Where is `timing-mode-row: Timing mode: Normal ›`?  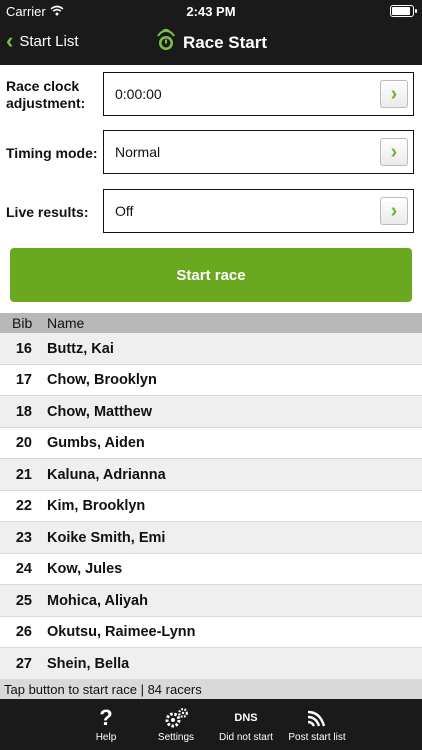
timing-mode-row: Timing mode: Normal › is located at coordinates (211, 153).